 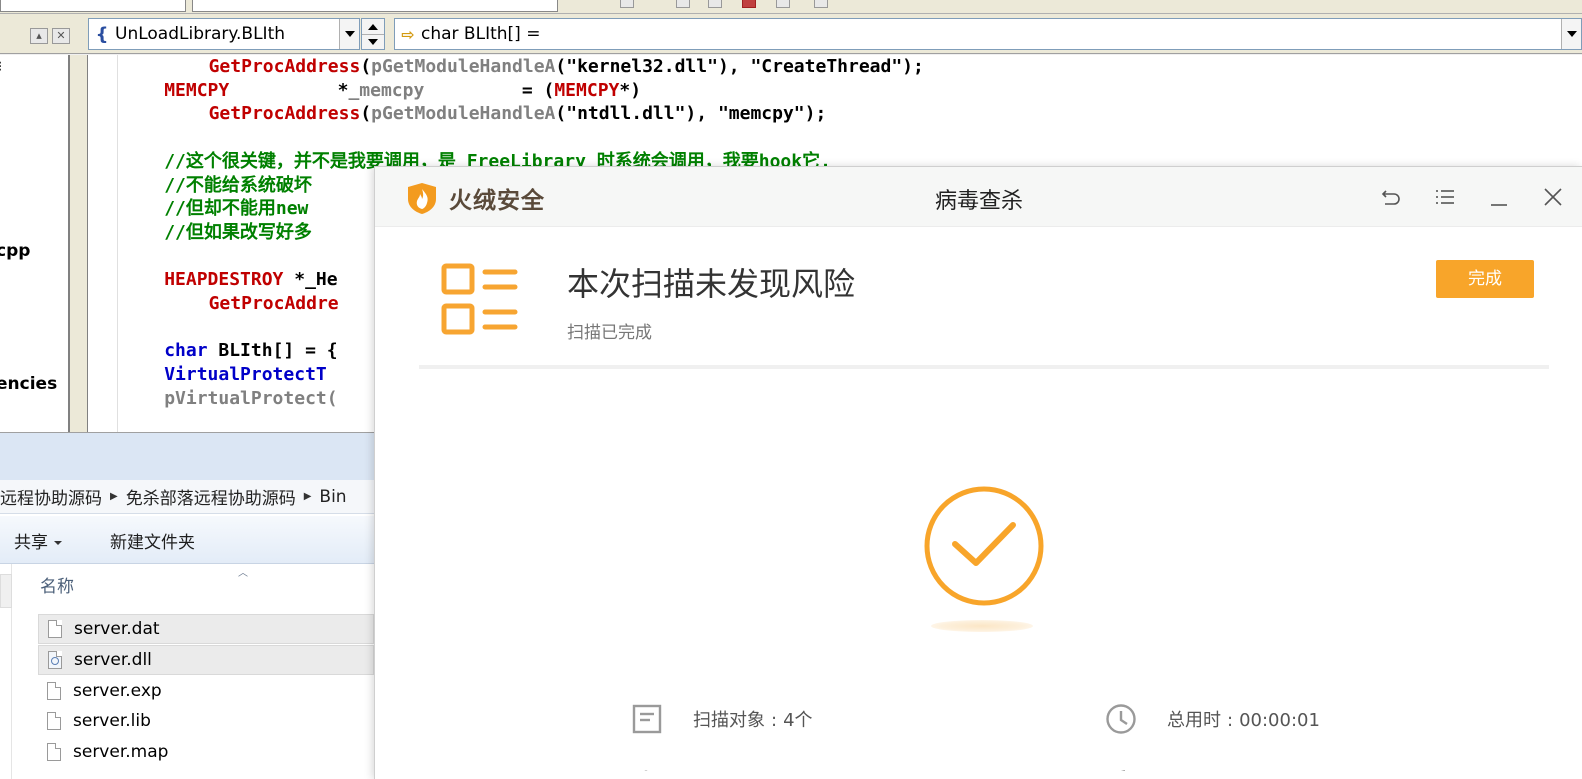 What do you see at coordinates (103, 245) in the screenshot?
I see `editor-gutter` at bounding box center [103, 245].